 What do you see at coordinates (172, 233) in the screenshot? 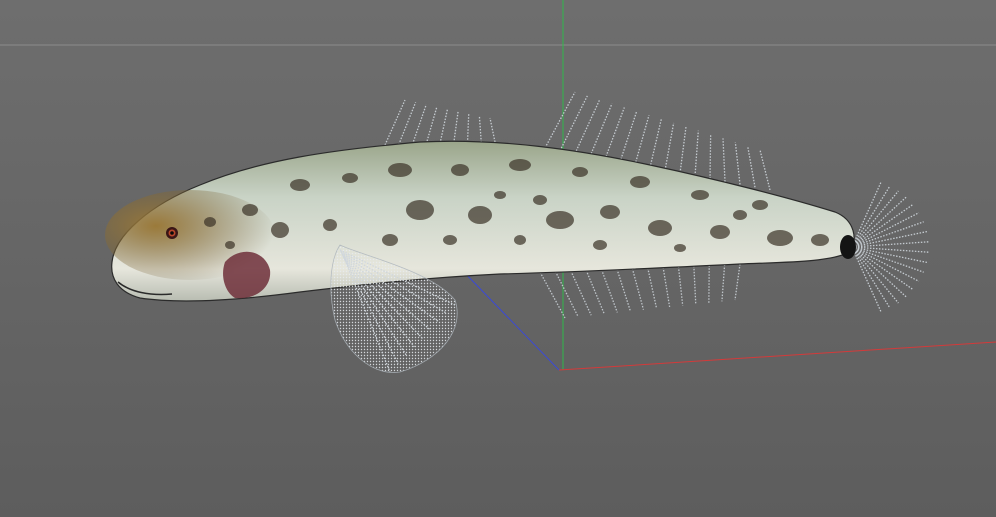
I see `fish-eye-pupil` at bounding box center [172, 233].